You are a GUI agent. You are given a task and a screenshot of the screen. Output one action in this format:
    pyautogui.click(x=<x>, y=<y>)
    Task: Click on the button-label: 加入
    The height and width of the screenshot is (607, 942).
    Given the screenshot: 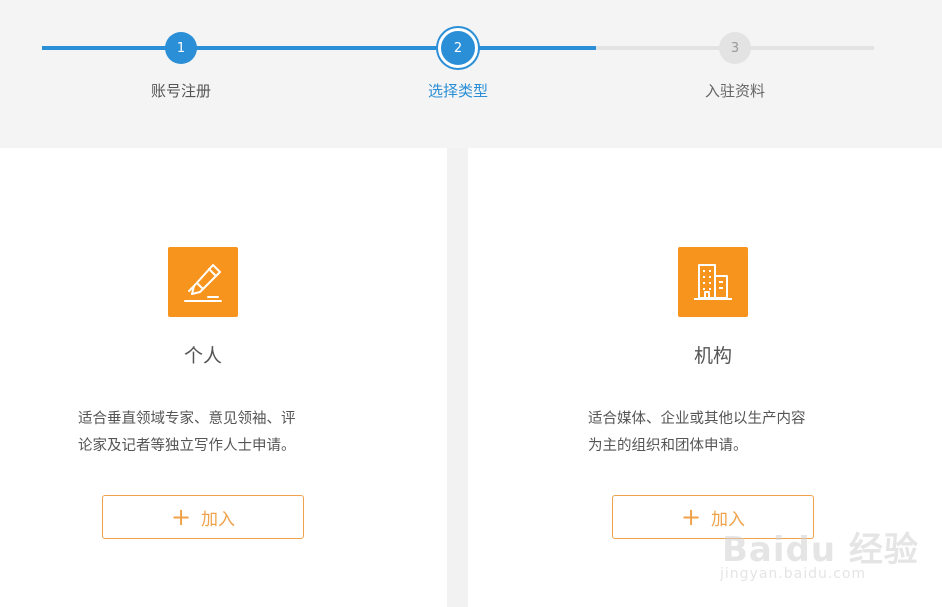 What is the action you would take?
    pyautogui.click(x=218, y=519)
    